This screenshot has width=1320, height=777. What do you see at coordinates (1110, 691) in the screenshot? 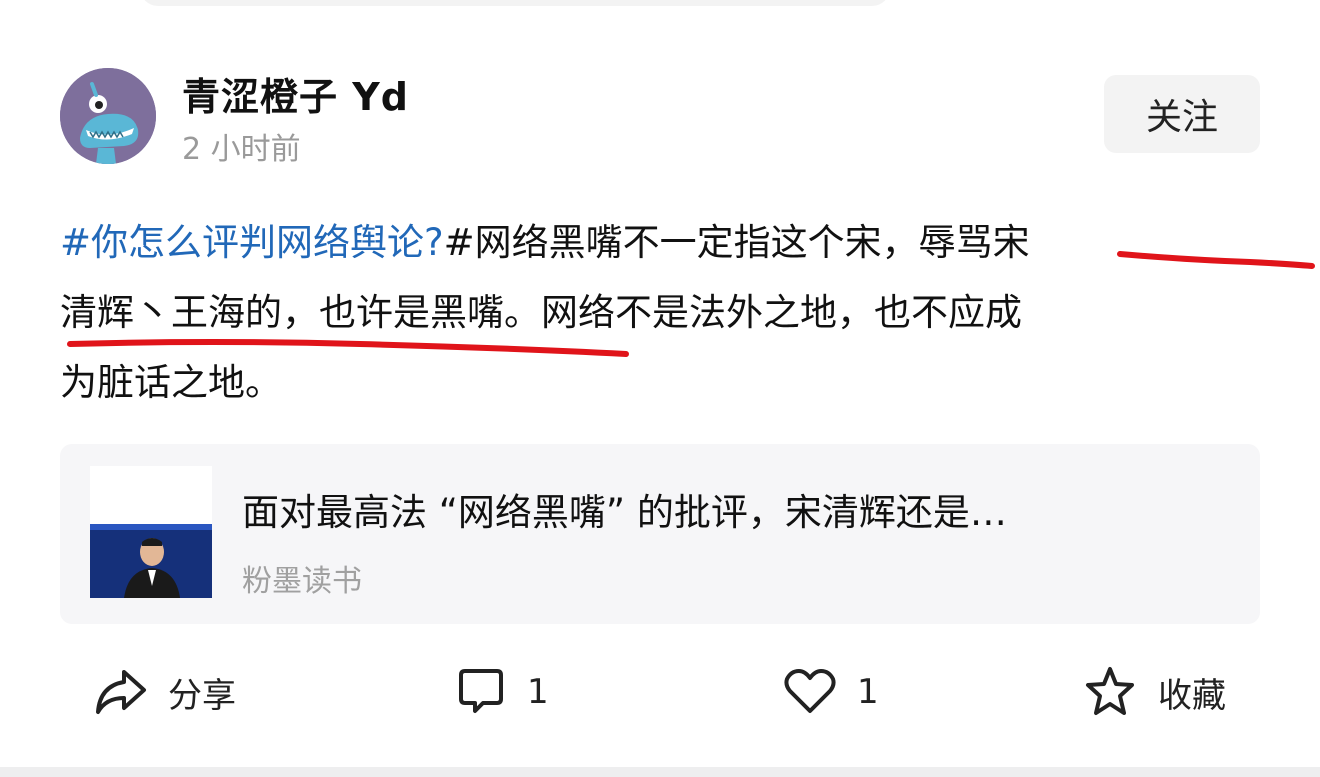
I see `star-icon` at bounding box center [1110, 691].